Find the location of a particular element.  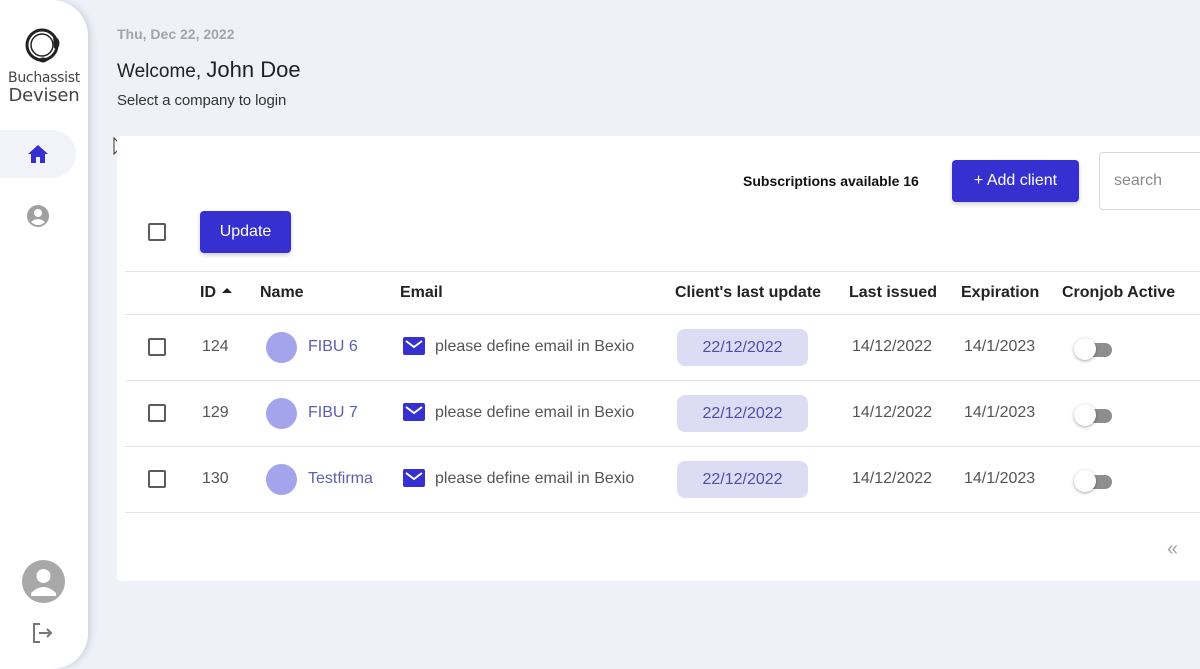

sidebar-item-profile is located at coordinates (38, 216).